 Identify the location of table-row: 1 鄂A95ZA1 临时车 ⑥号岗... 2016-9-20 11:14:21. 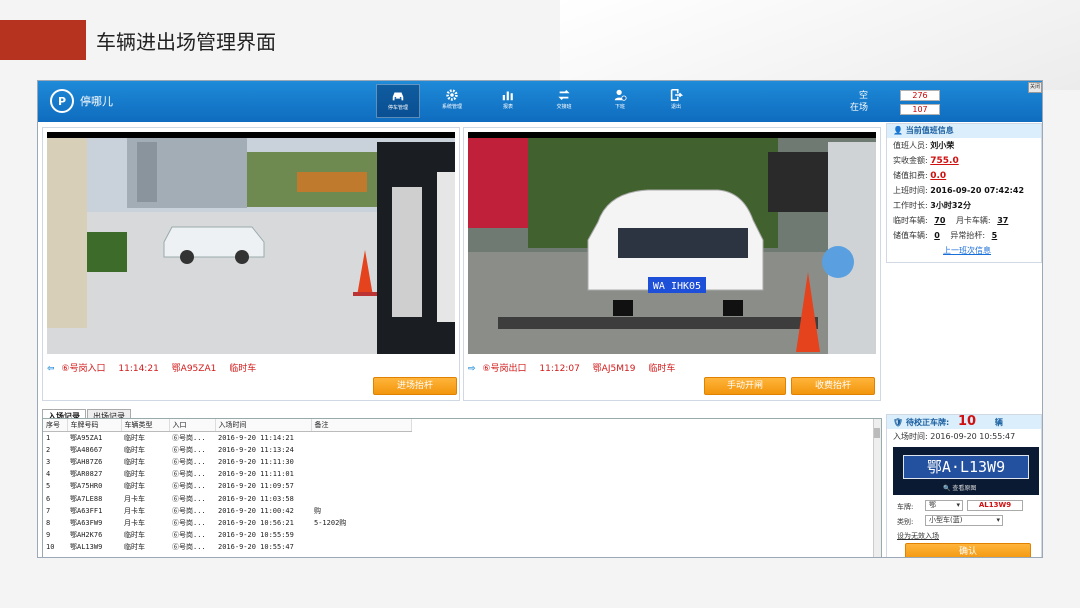
(227, 438).